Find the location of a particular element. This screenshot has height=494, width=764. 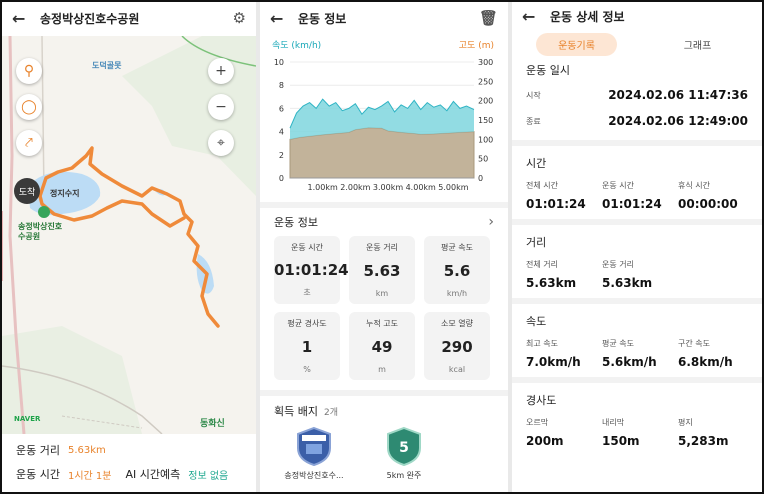

arrival-marker: 도착 is located at coordinates (27, 191).